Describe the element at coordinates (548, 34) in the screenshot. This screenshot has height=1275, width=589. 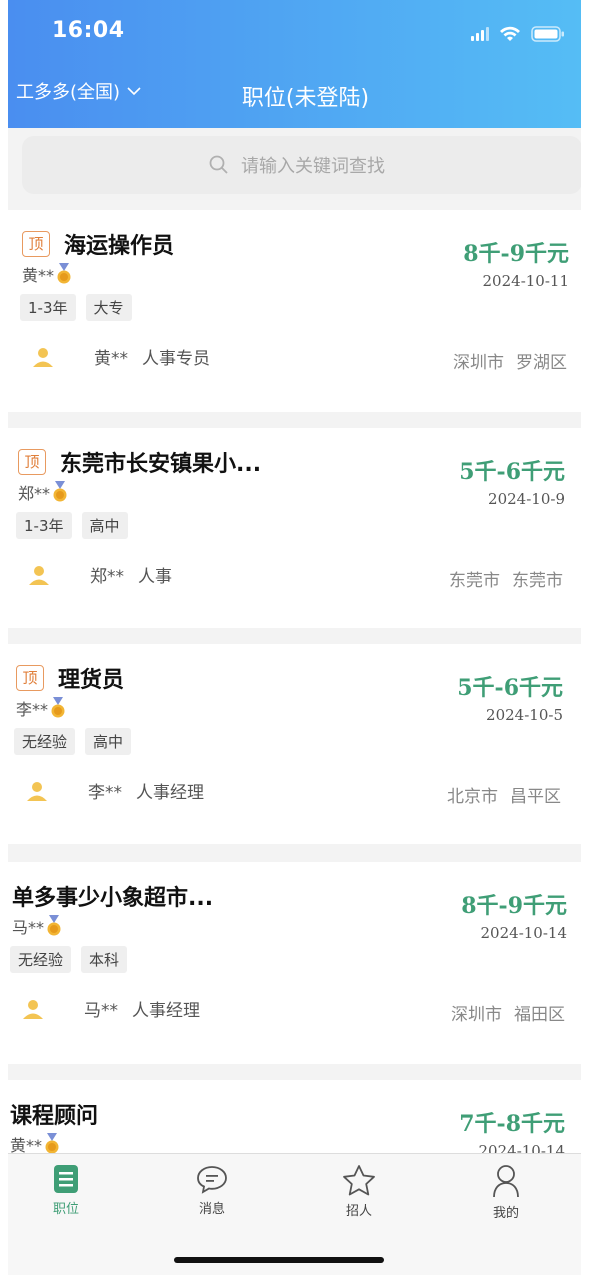
I see `battery-icon` at that location.